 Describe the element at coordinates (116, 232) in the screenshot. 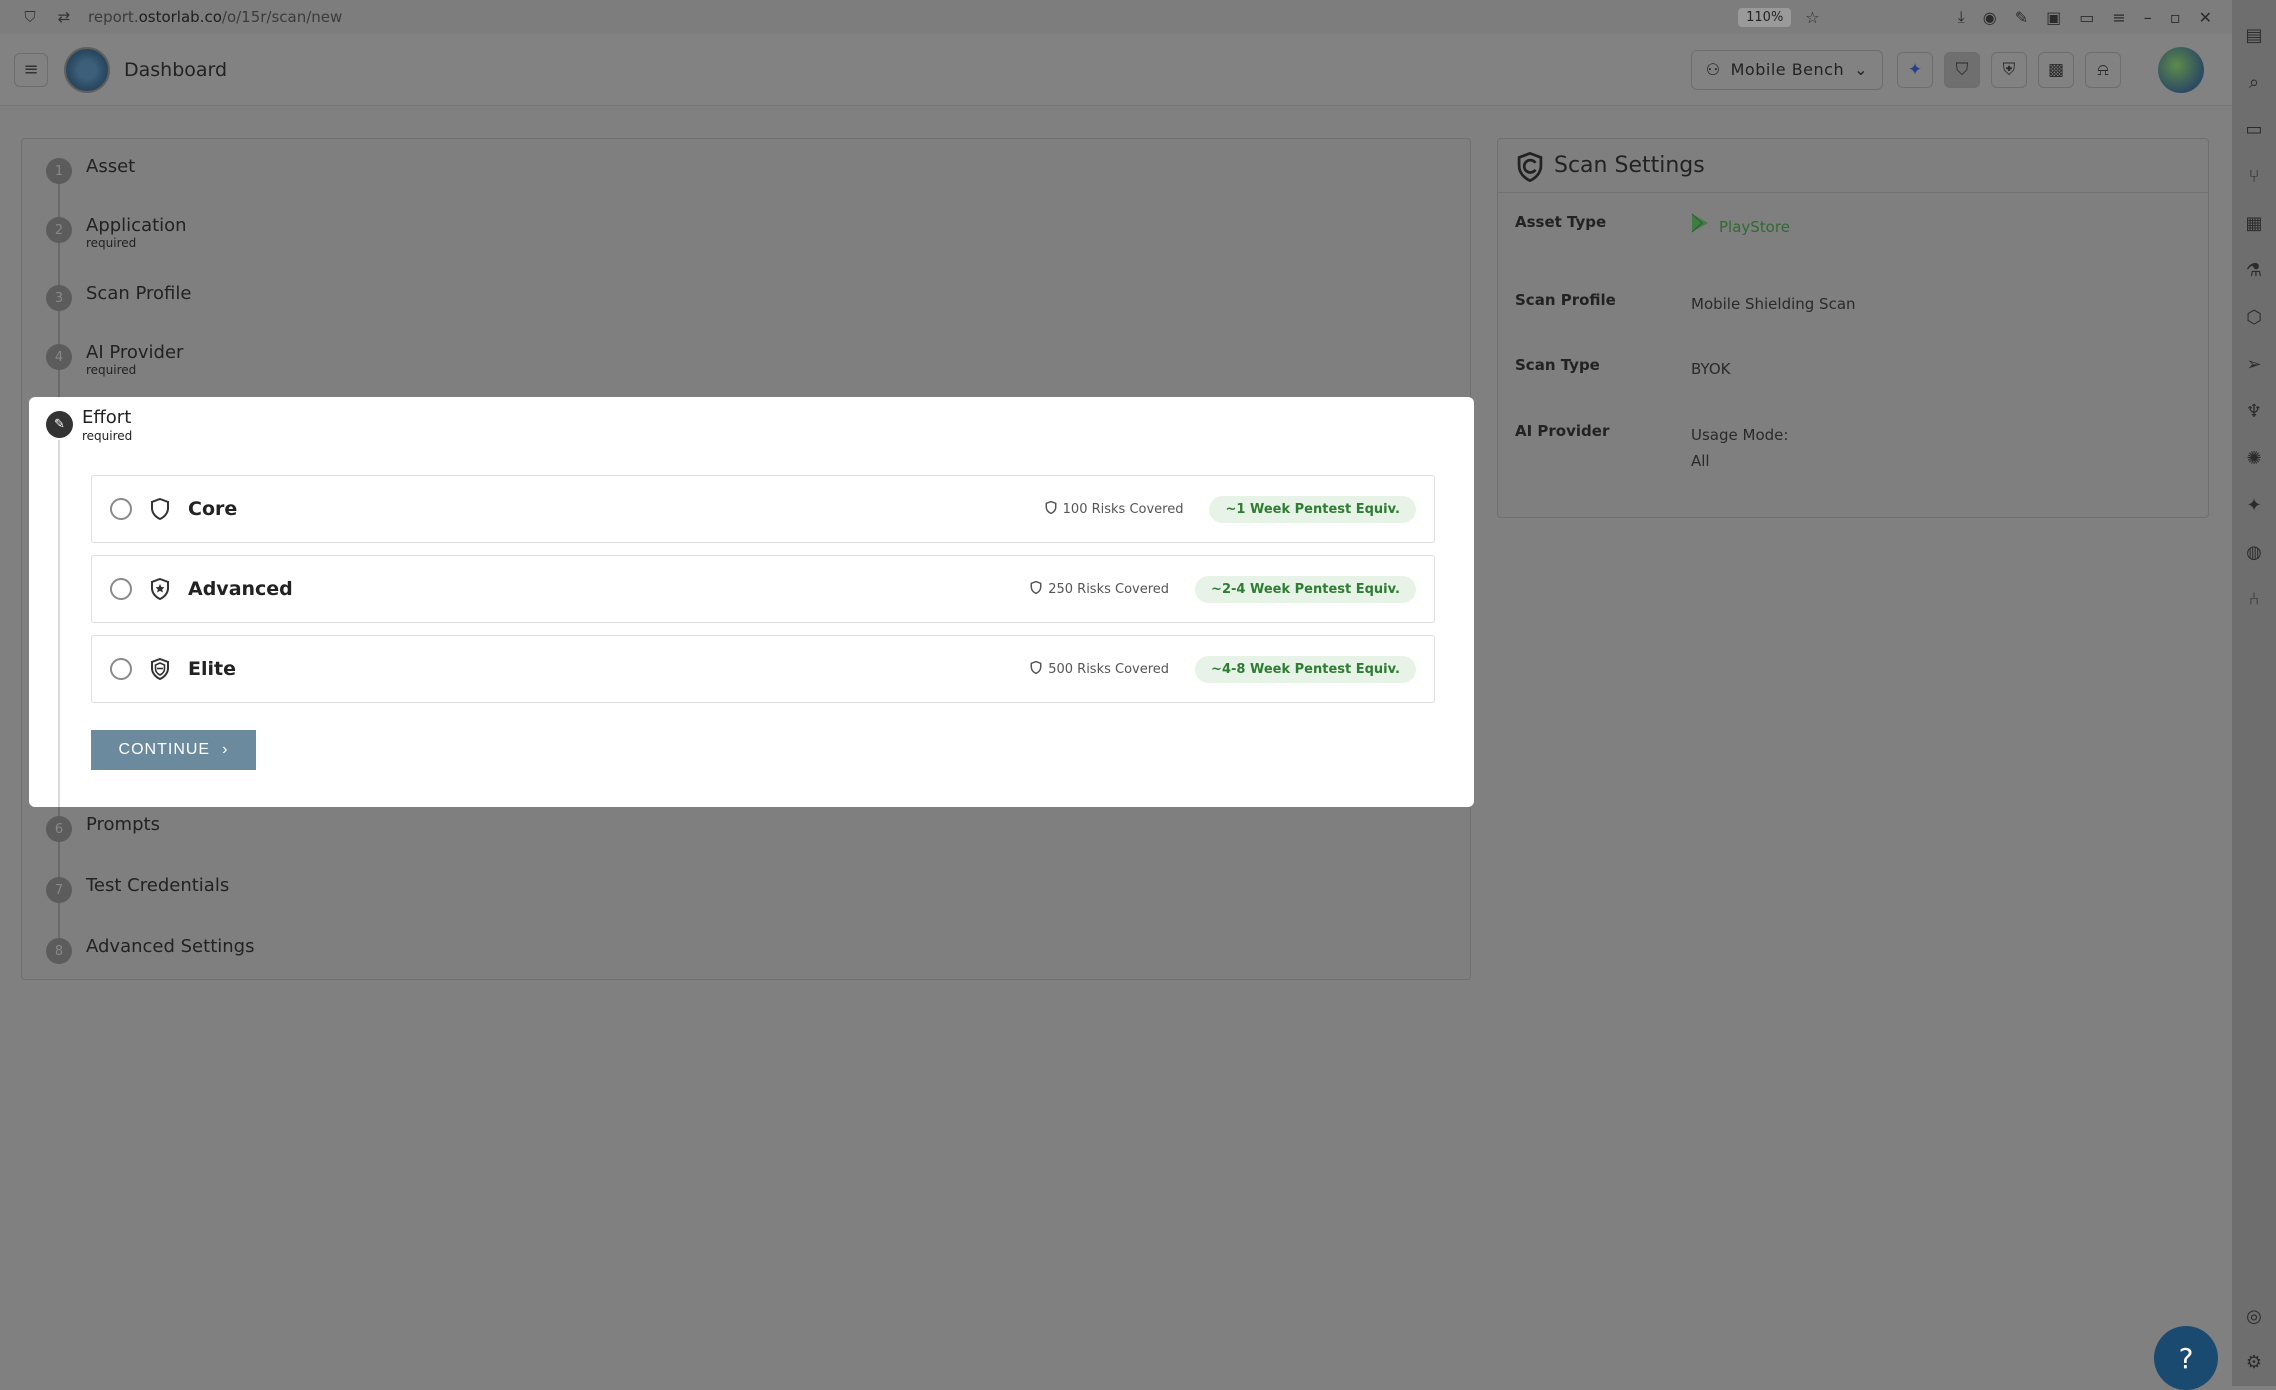

I see `step-application: 2 Application required` at that location.